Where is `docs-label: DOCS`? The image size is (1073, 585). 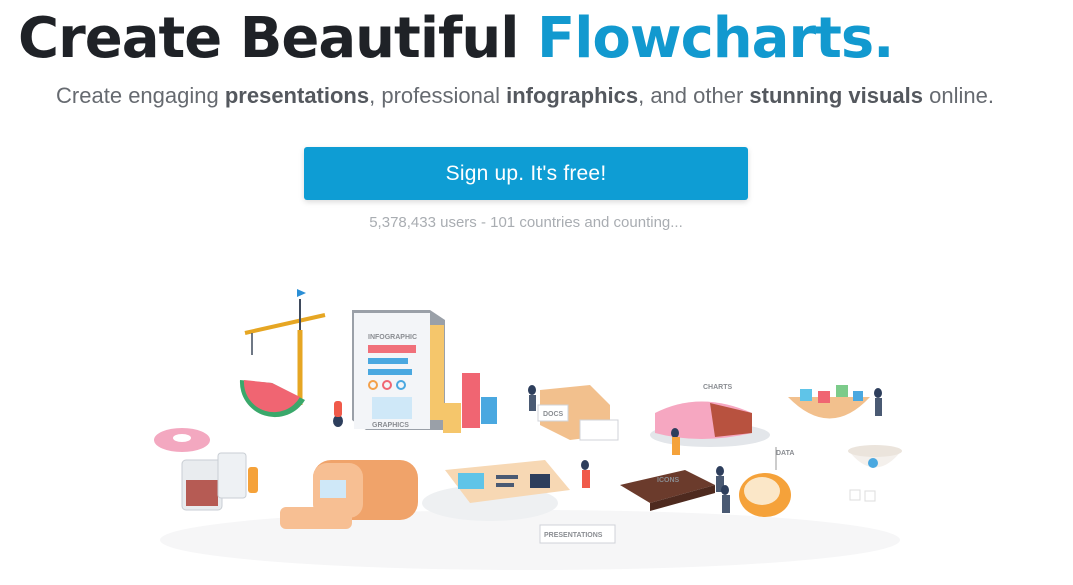
docs-label: DOCS is located at coordinates (553, 414).